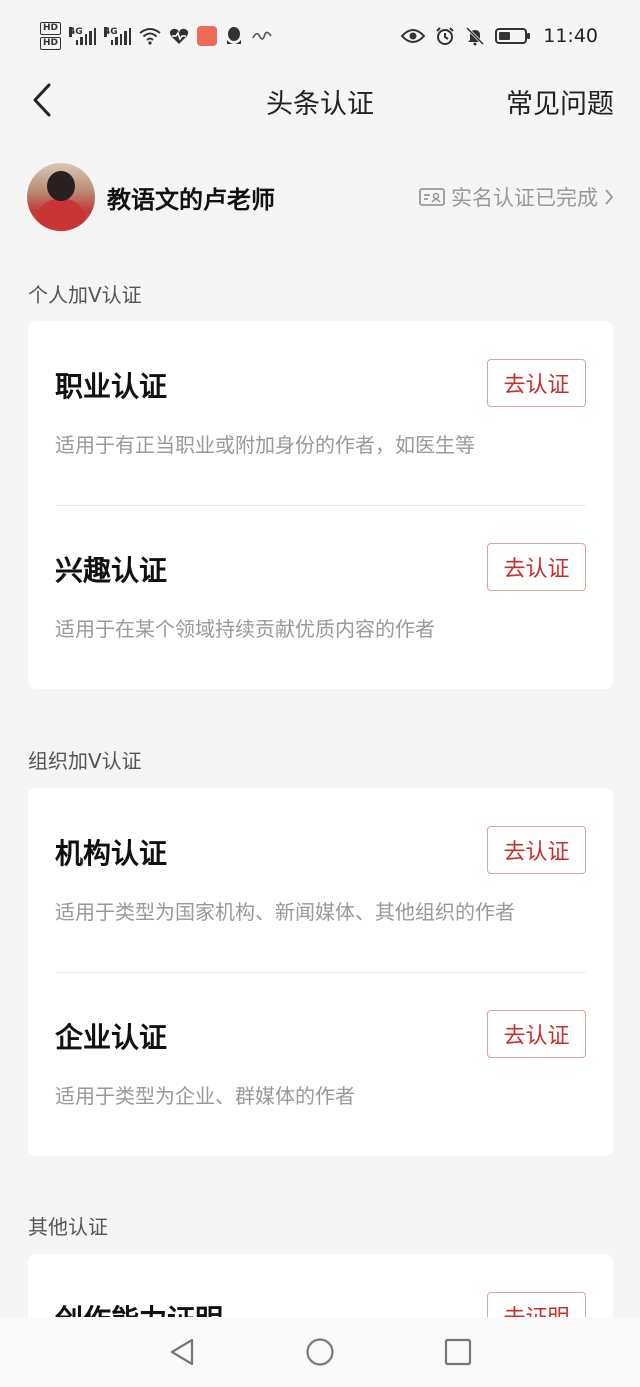 This screenshot has height=1387, width=640. What do you see at coordinates (265, 445) in the screenshot?
I see `item-description: 适用于有正当职业或附加身份的作者，如医生等` at bounding box center [265, 445].